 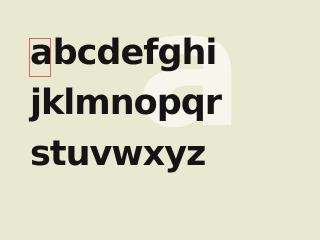 What do you see at coordinates (40, 57) in the screenshot?
I see `selected-glyph-box` at bounding box center [40, 57].